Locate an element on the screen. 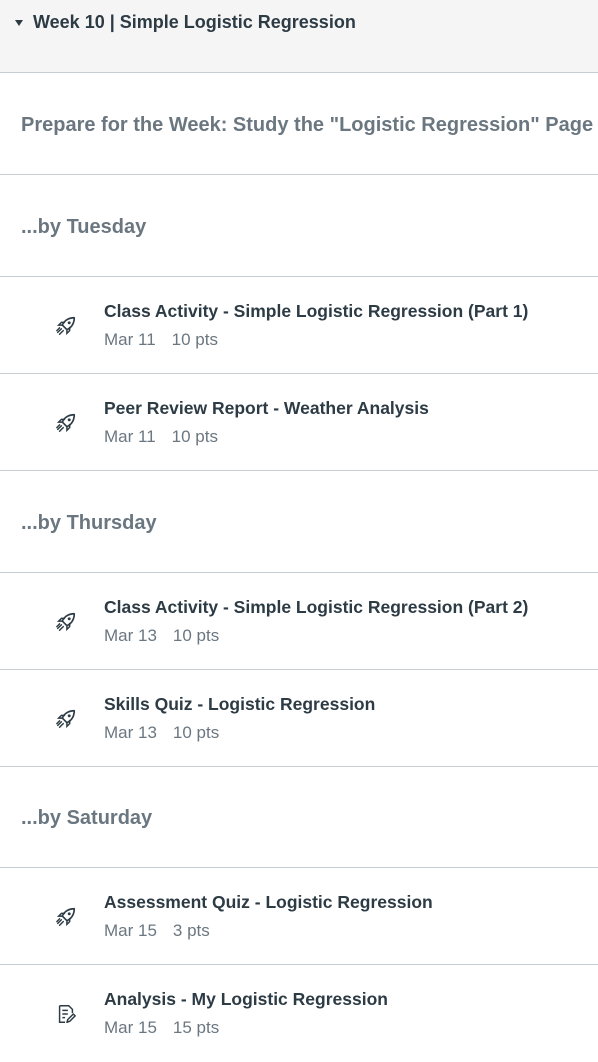 The image size is (598, 1062). item-title: Peer Review Report - Weather Analysis is located at coordinates (266, 408).